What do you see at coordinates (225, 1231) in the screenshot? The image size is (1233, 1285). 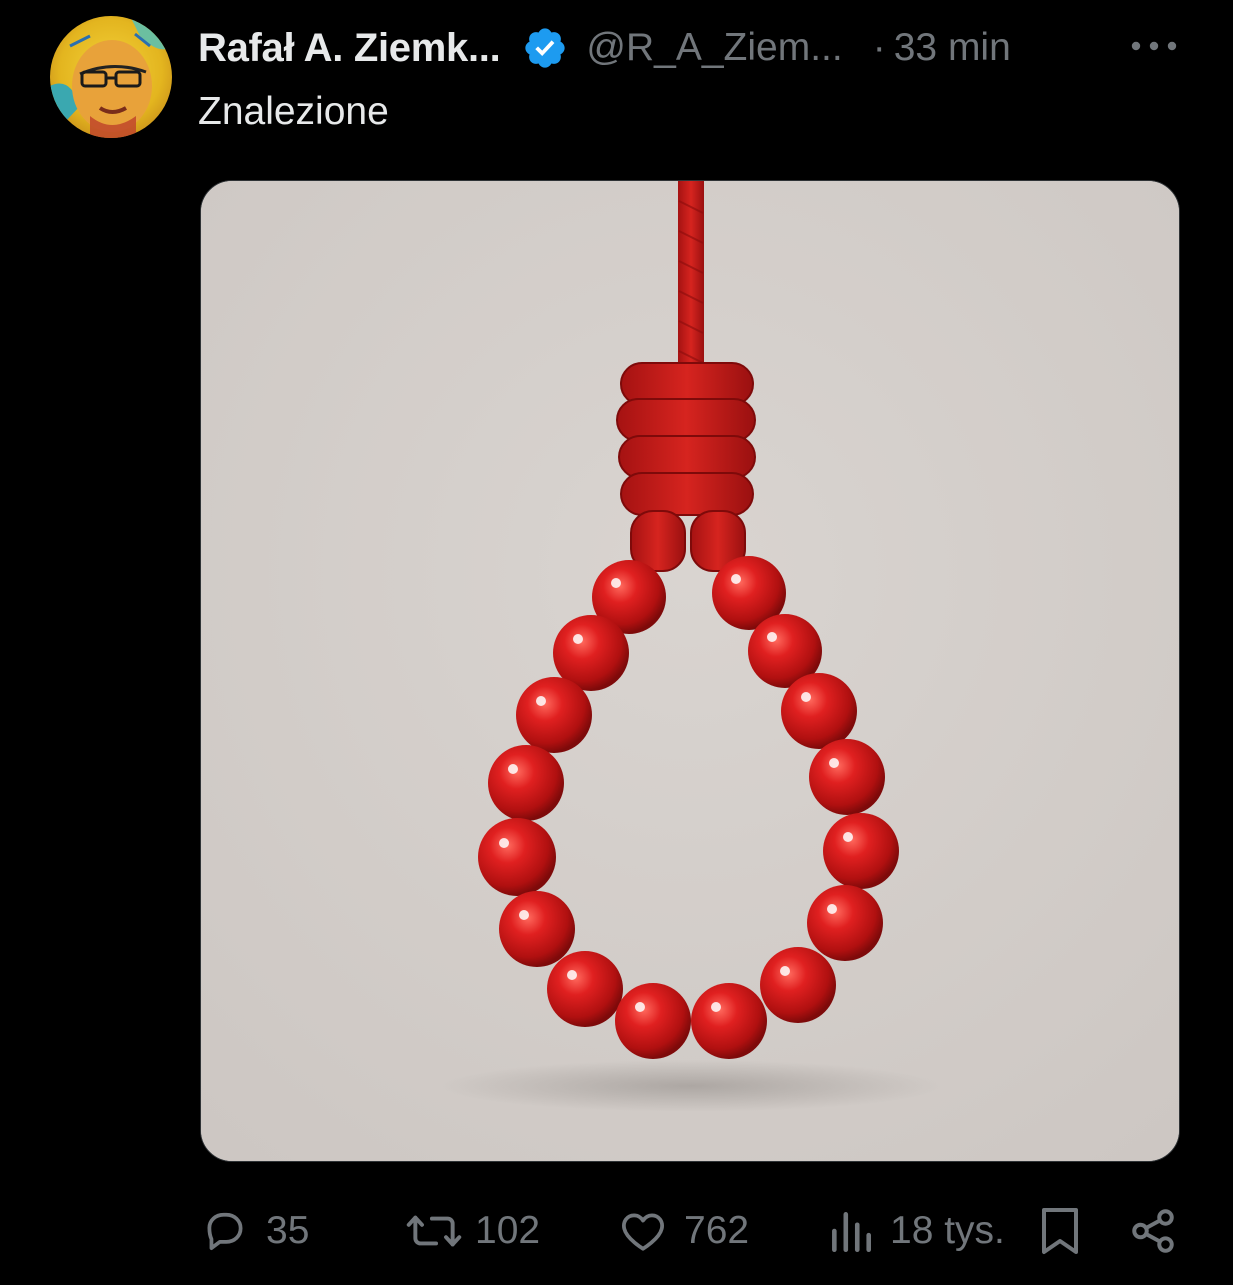 I see `reply-icon` at bounding box center [225, 1231].